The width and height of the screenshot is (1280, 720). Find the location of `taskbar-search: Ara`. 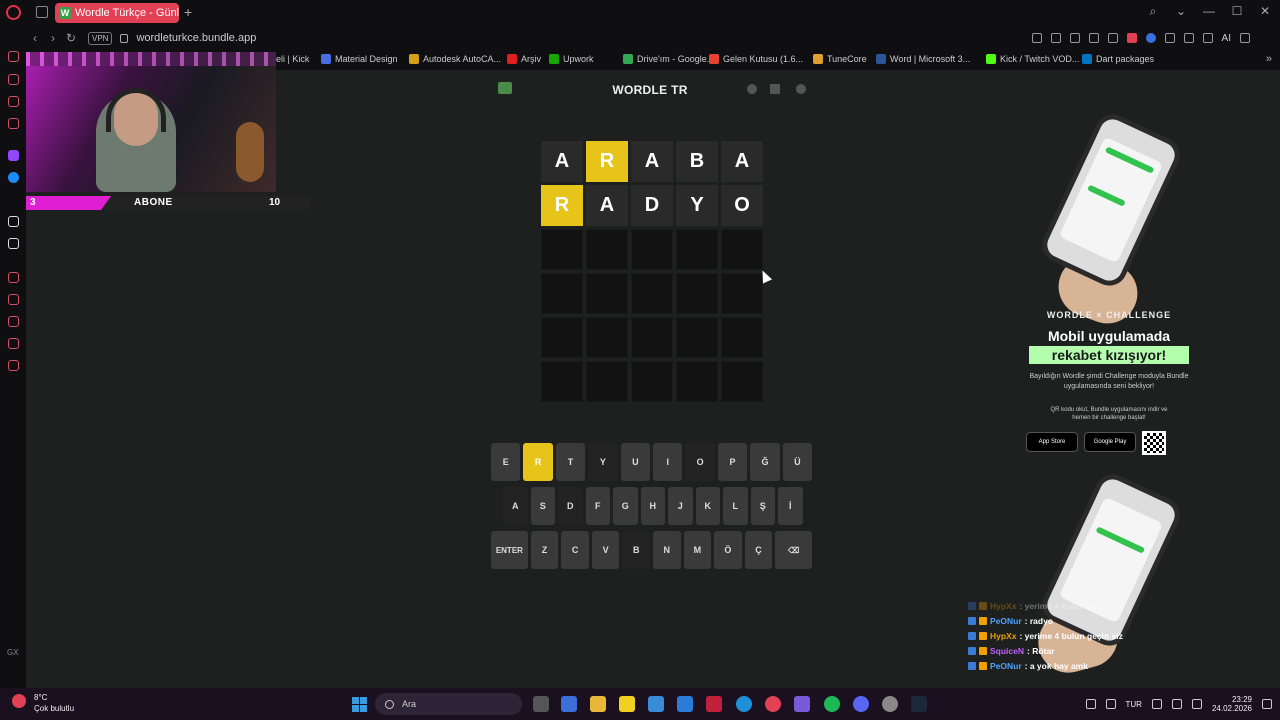

taskbar-search: Ara is located at coordinates (448, 704).